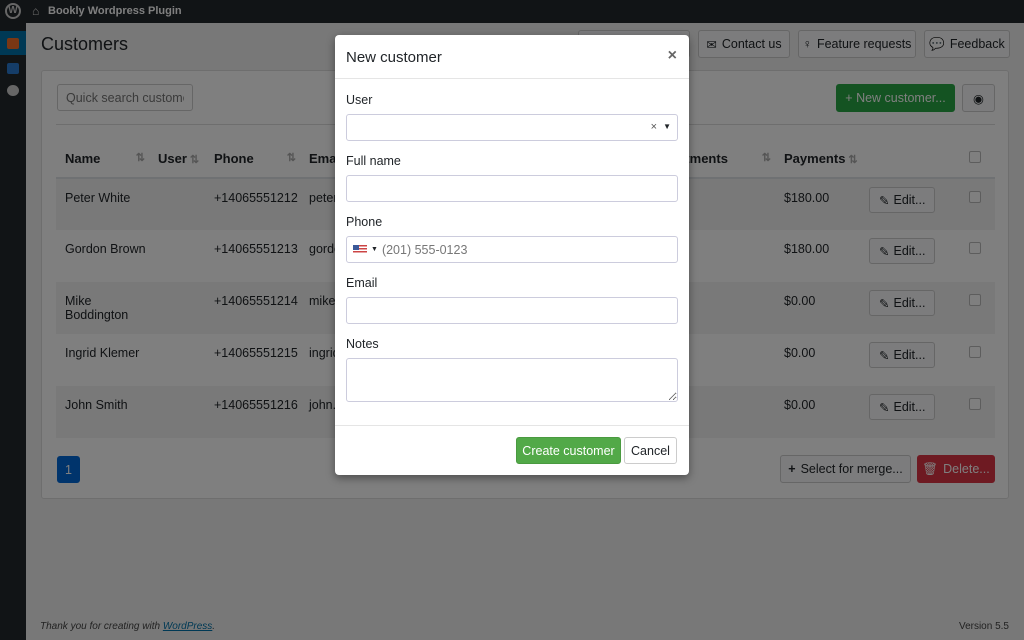 Image resolution: width=1024 pixels, height=640 pixels. What do you see at coordinates (512, 249) in the screenshot?
I see `phone-input: ▼ (201) 555-0123` at bounding box center [512, 249].